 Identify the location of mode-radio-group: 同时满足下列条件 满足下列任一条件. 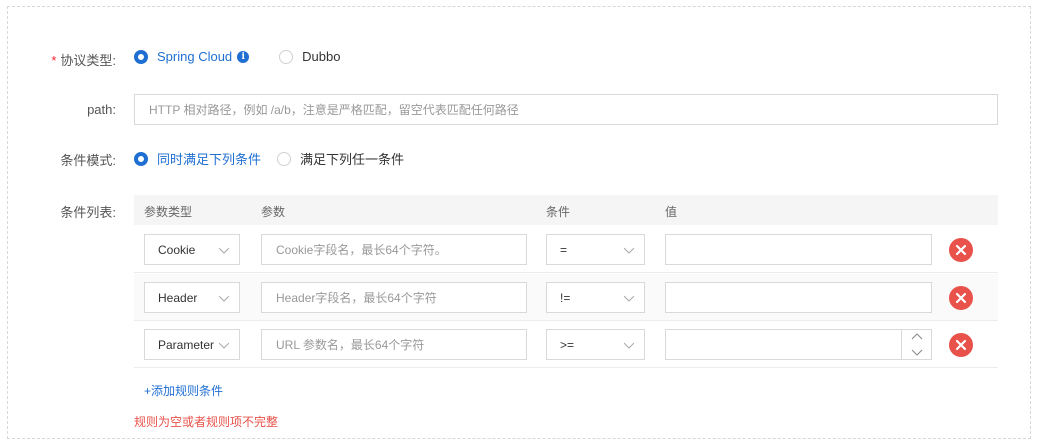
(269, 158).